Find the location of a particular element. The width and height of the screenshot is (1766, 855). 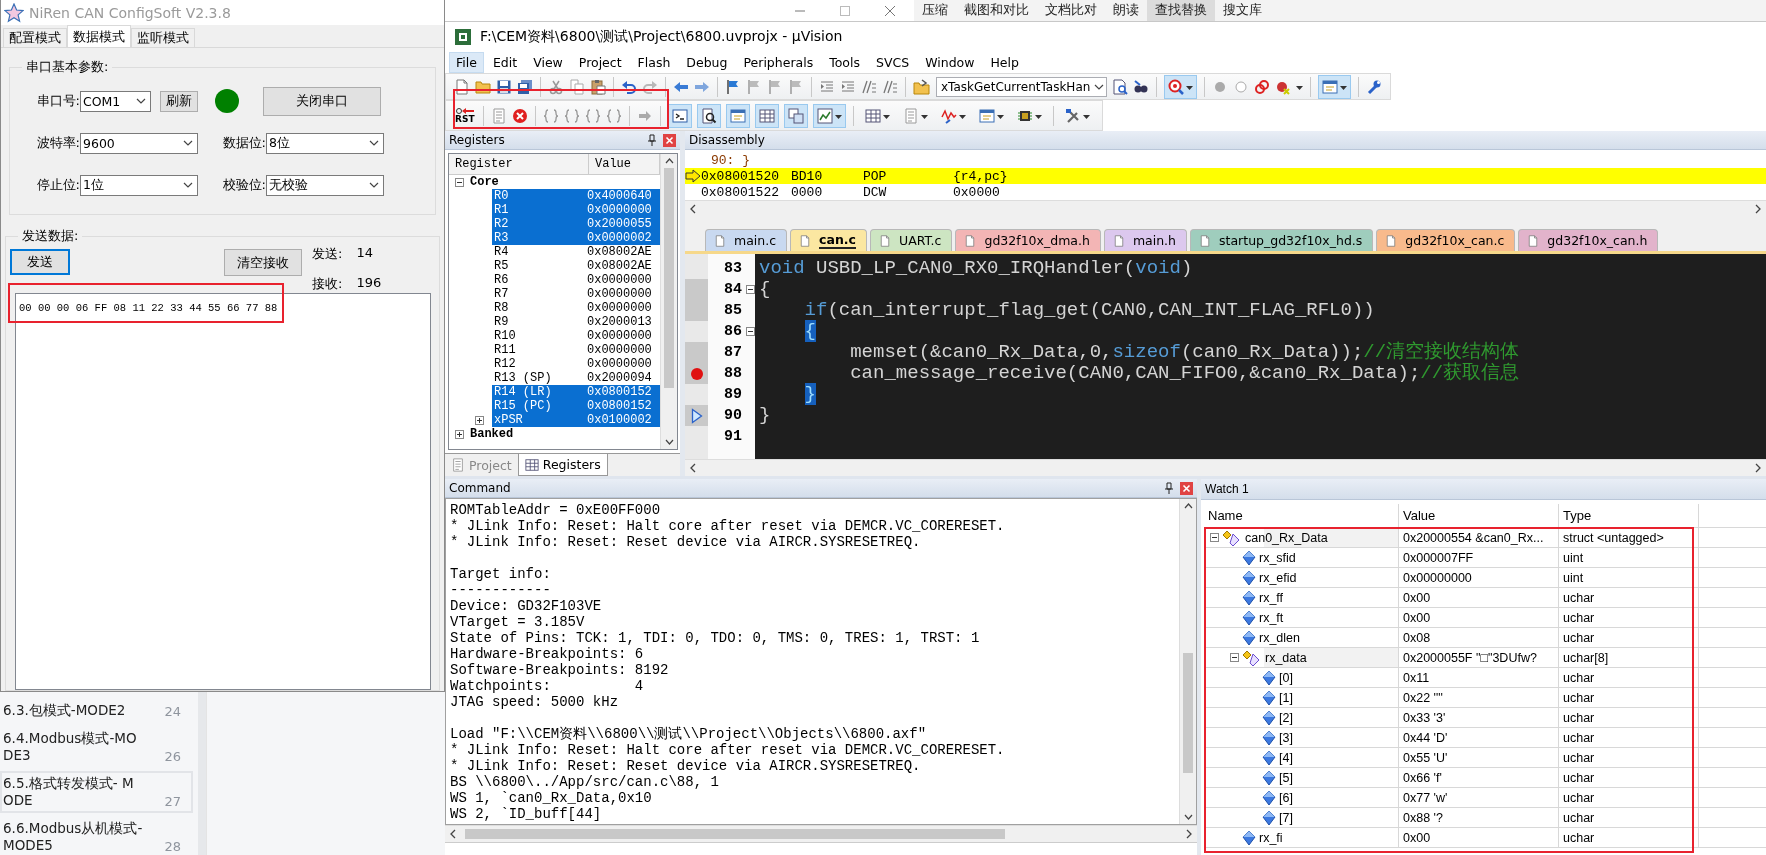

file-tab: gd32f10x_can.h is located at coordinates (1588, 240).